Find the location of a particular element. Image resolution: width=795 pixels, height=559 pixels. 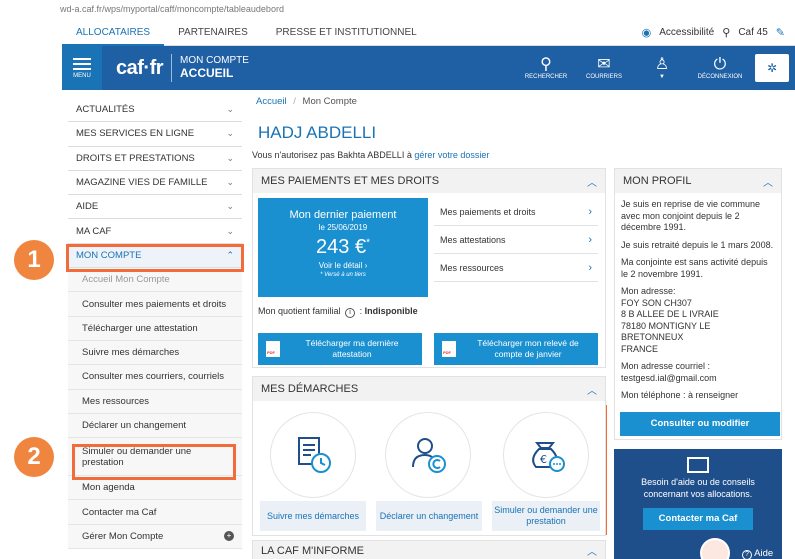

profil-line: Je suis retraité depuis le 1 mars 2008. is located at coordinates (697, 244).